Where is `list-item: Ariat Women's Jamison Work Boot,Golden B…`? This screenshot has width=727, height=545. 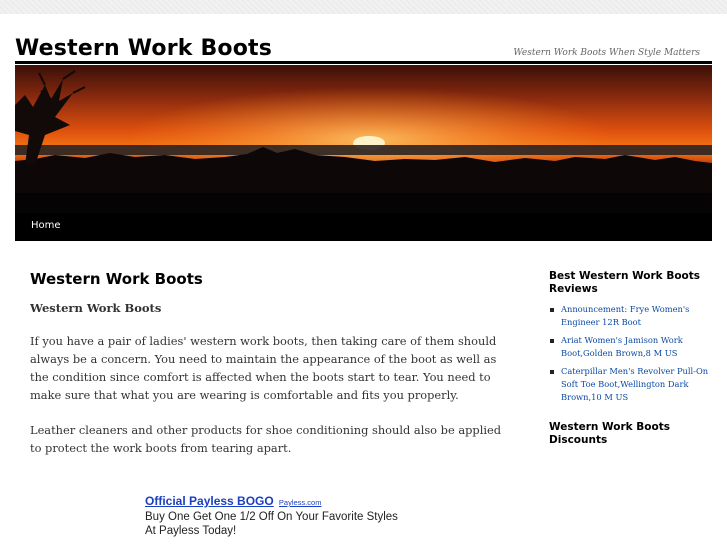 list-item: Ariat Women's Jamison Work Boot,Golden B… is located at coordinates (634, 347).